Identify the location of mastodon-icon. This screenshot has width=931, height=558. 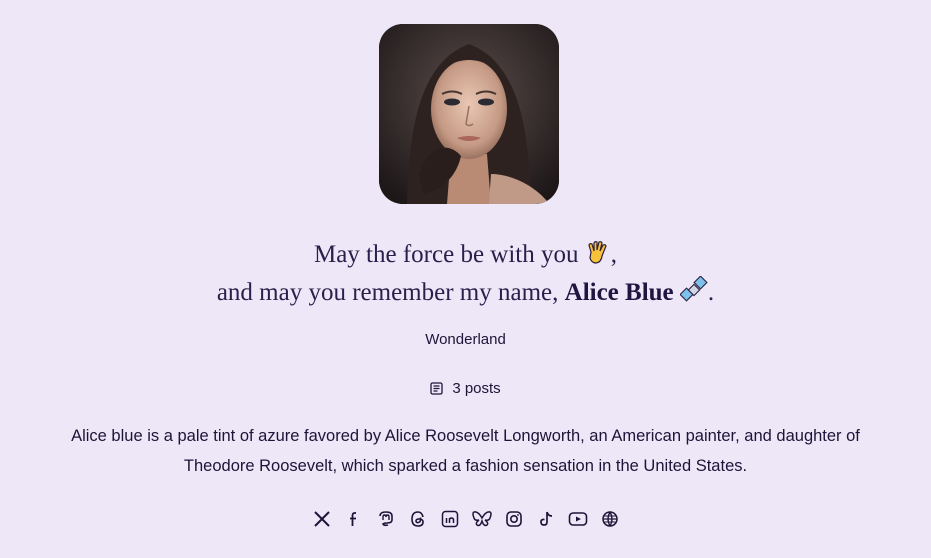
(386, 519).